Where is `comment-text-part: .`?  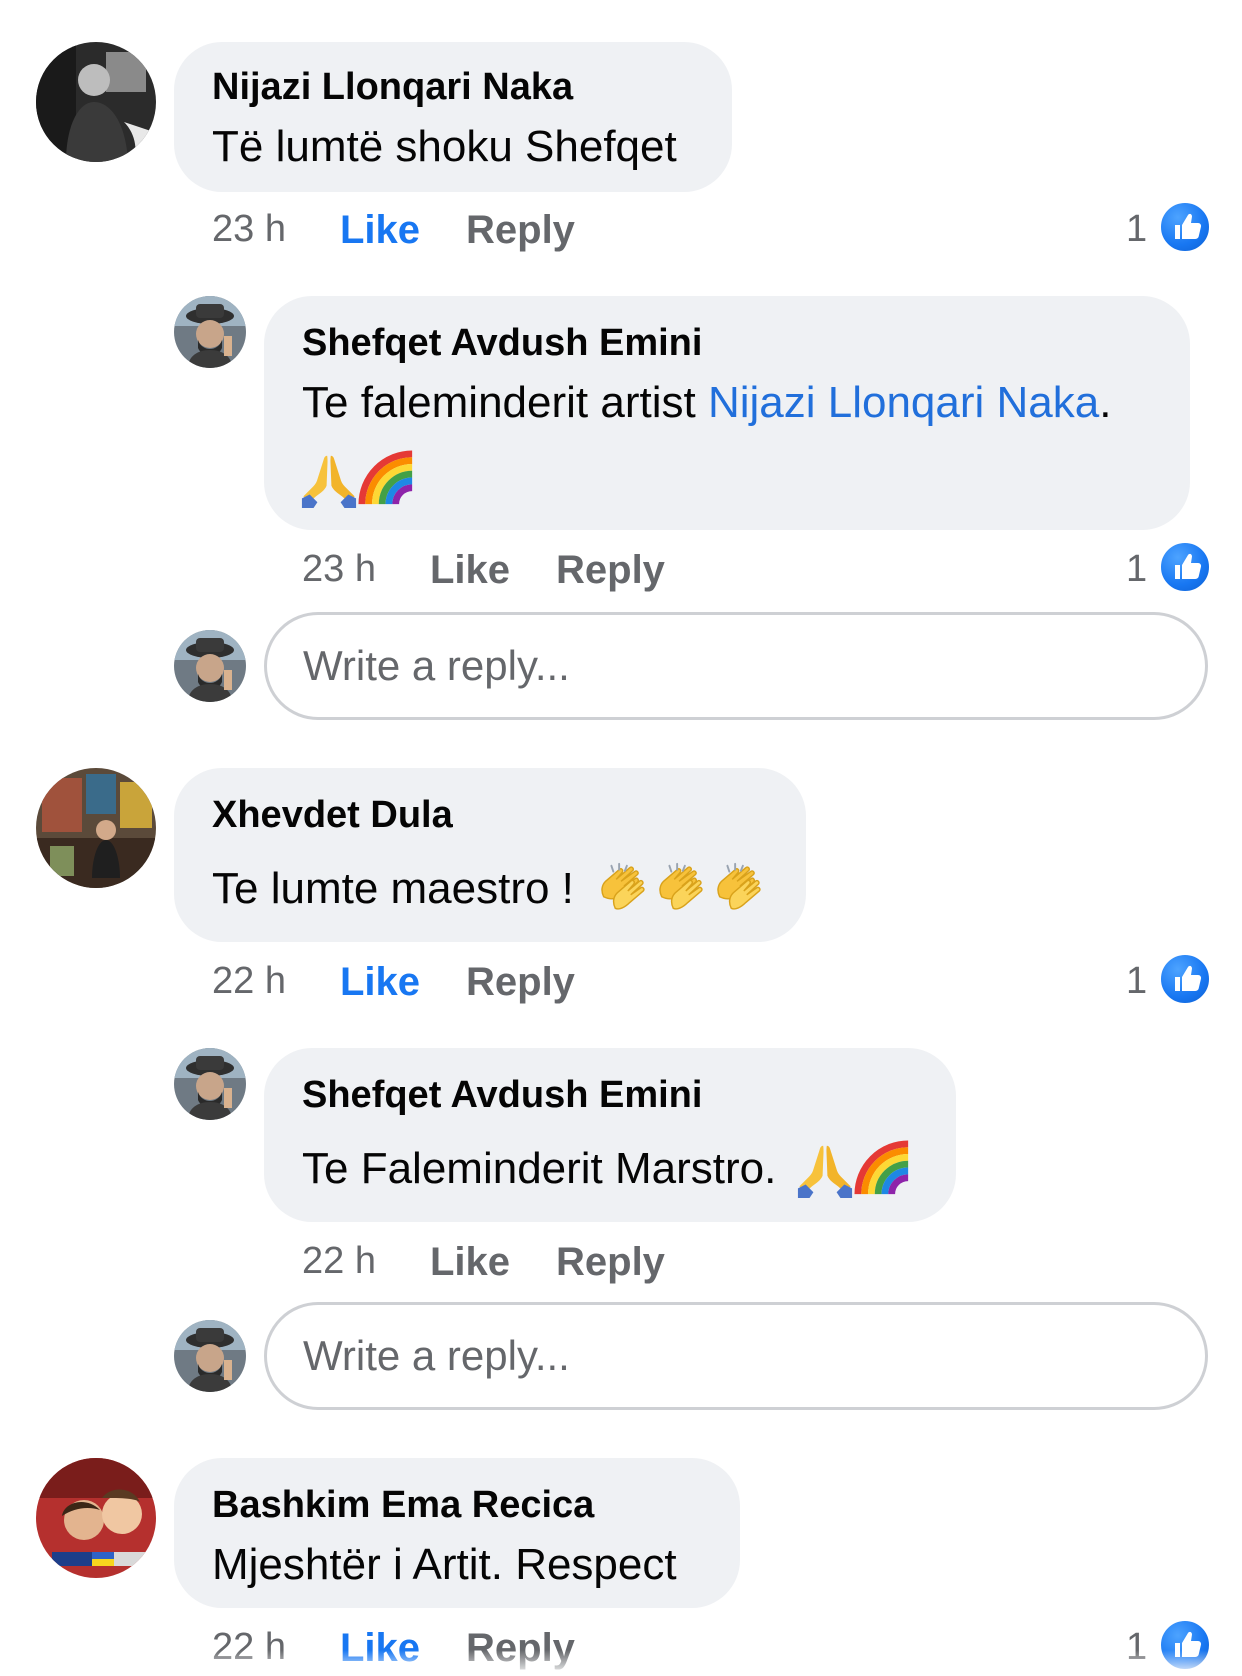 comment-text-part: . is located at coordinates (1105, 402).